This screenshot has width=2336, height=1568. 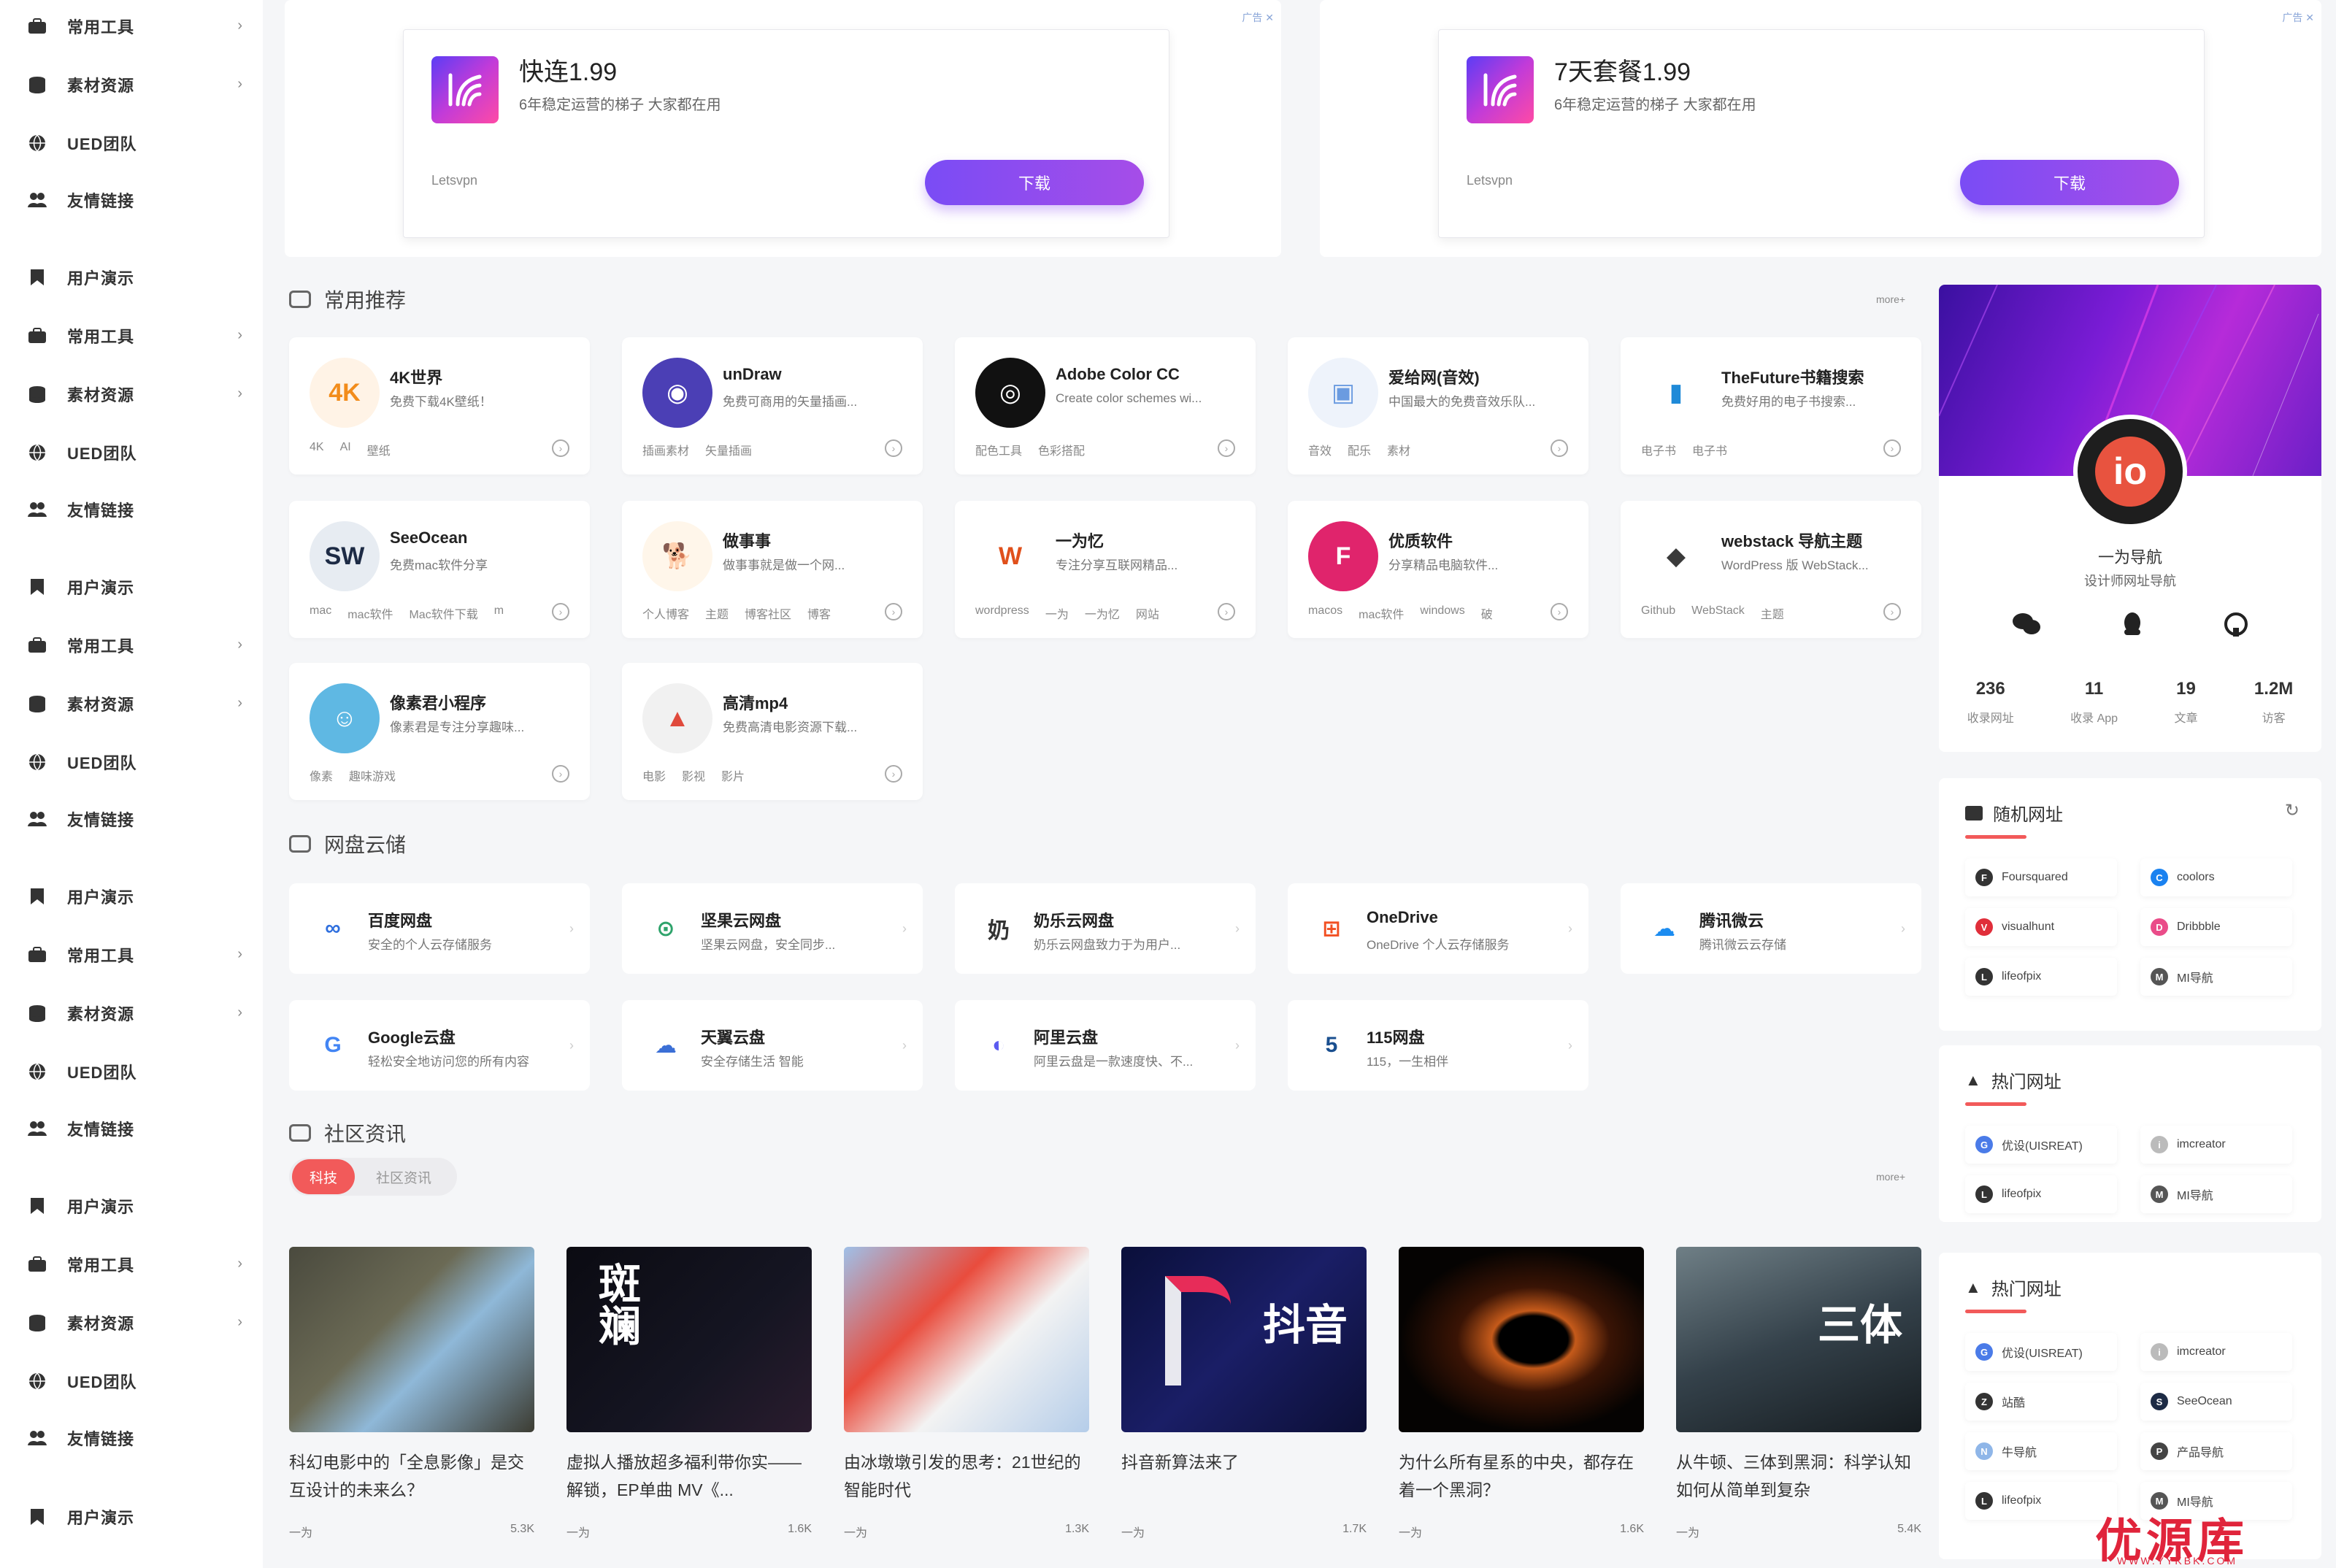 What do you see at coordinates (2236, 624) in the screenshot?
I see `github-icon` at bounding box center [2236, 624].